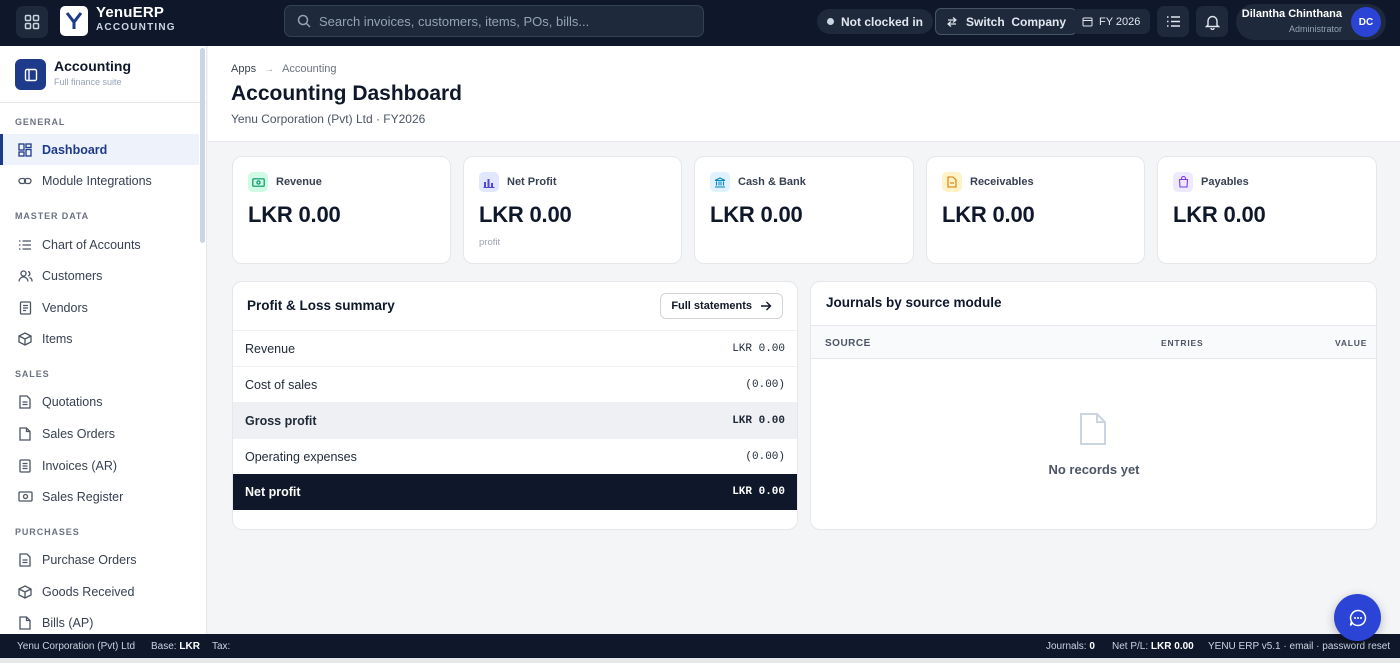  I want to click on sidebar-item-invoices: Invoices (AR), so click(99, 465).